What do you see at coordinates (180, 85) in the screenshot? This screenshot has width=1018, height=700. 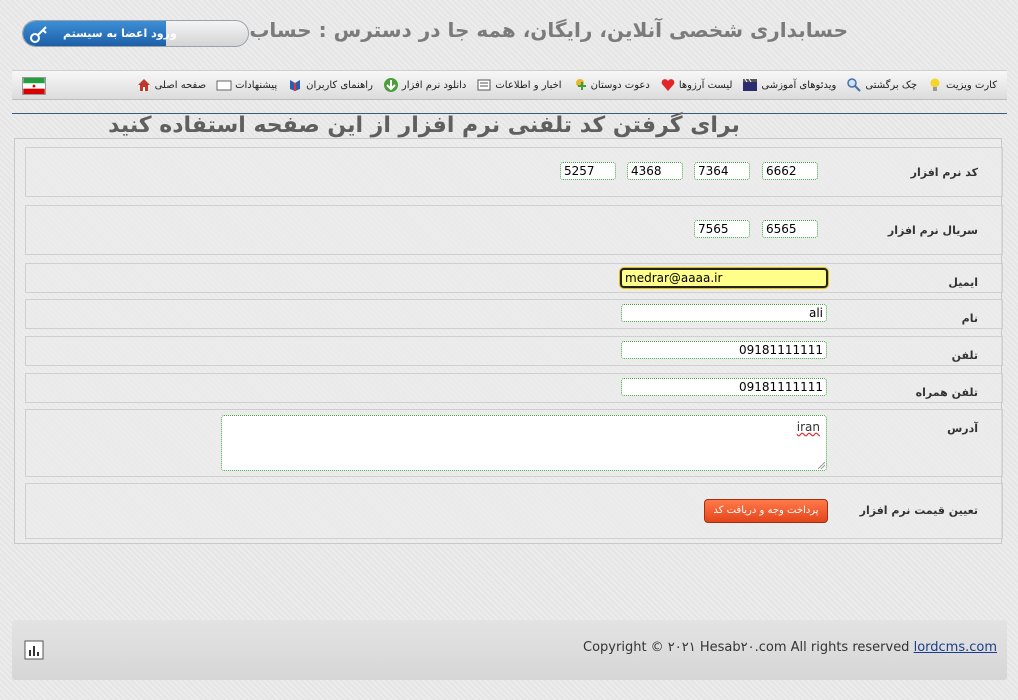 I see `nav-label: صفحه اصلی` at bounding box center [180, 85].